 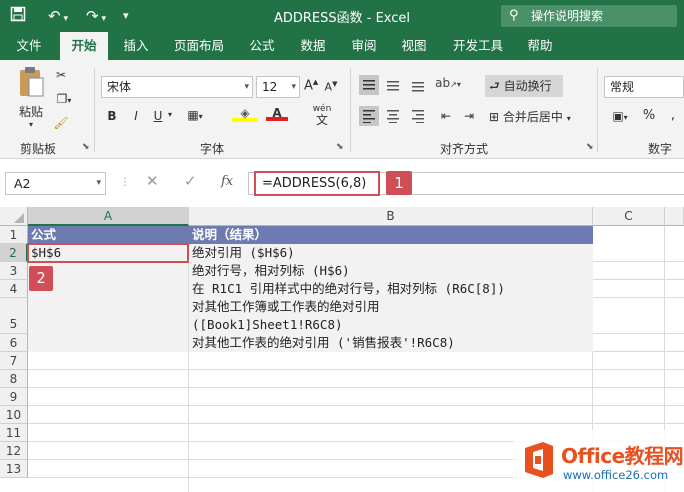 I want to click on tab-home: 开始, so click(x=84, y=46).